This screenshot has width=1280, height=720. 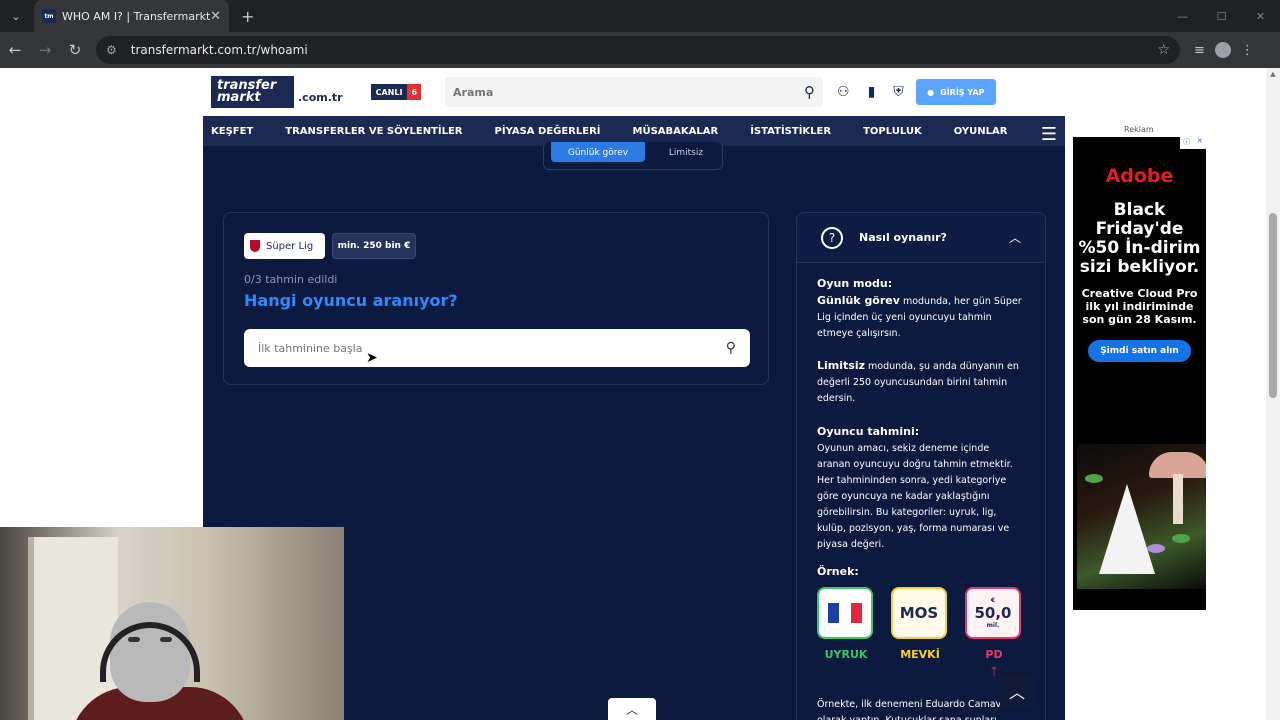 What do you see at coordinates (1199, 50) in the screenshot?
I see `media-icon: ≡` at bounding box center [1199, 50].